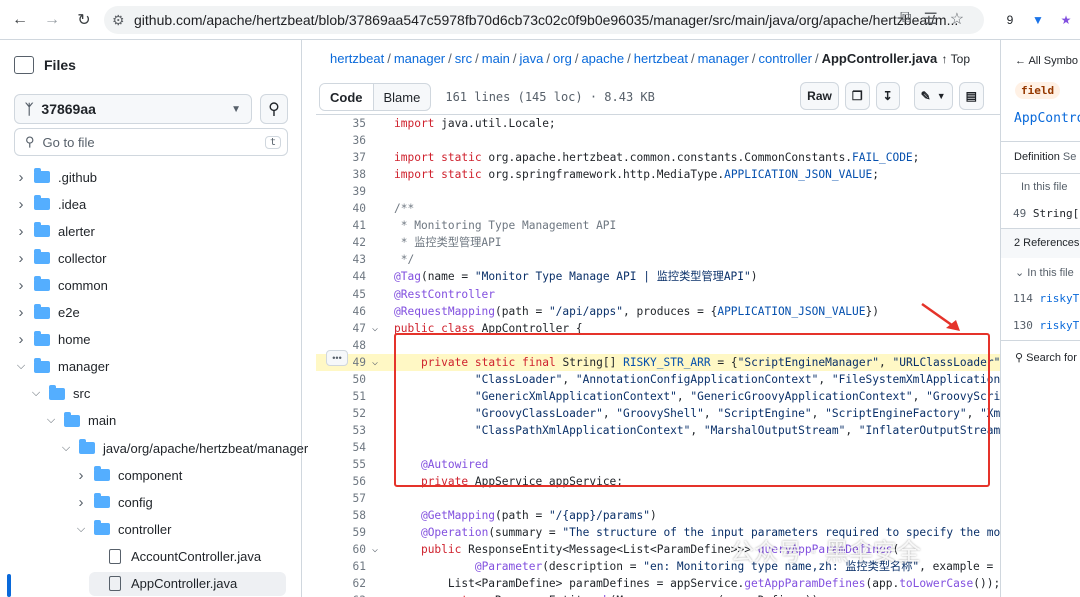 The width and height of the screenshot is (1080, 597). I want to click on open-in-app-icon: ⧉, so click(905, 19).